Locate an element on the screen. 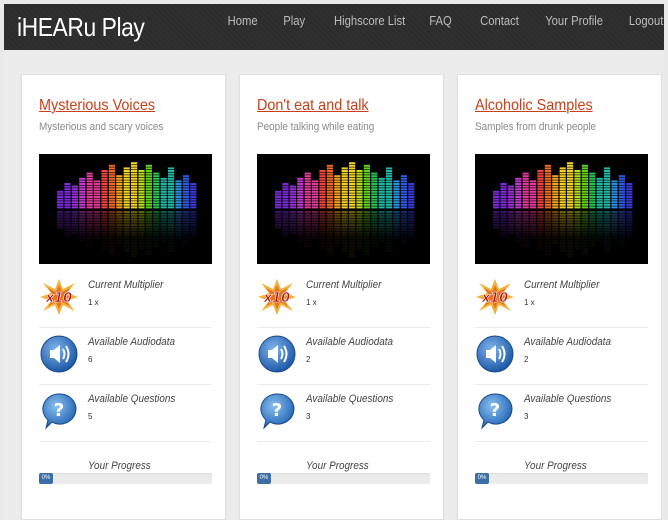 This screenshot has width=668, height=520. nav-logout: Logout is located at coordinates (646, 21).